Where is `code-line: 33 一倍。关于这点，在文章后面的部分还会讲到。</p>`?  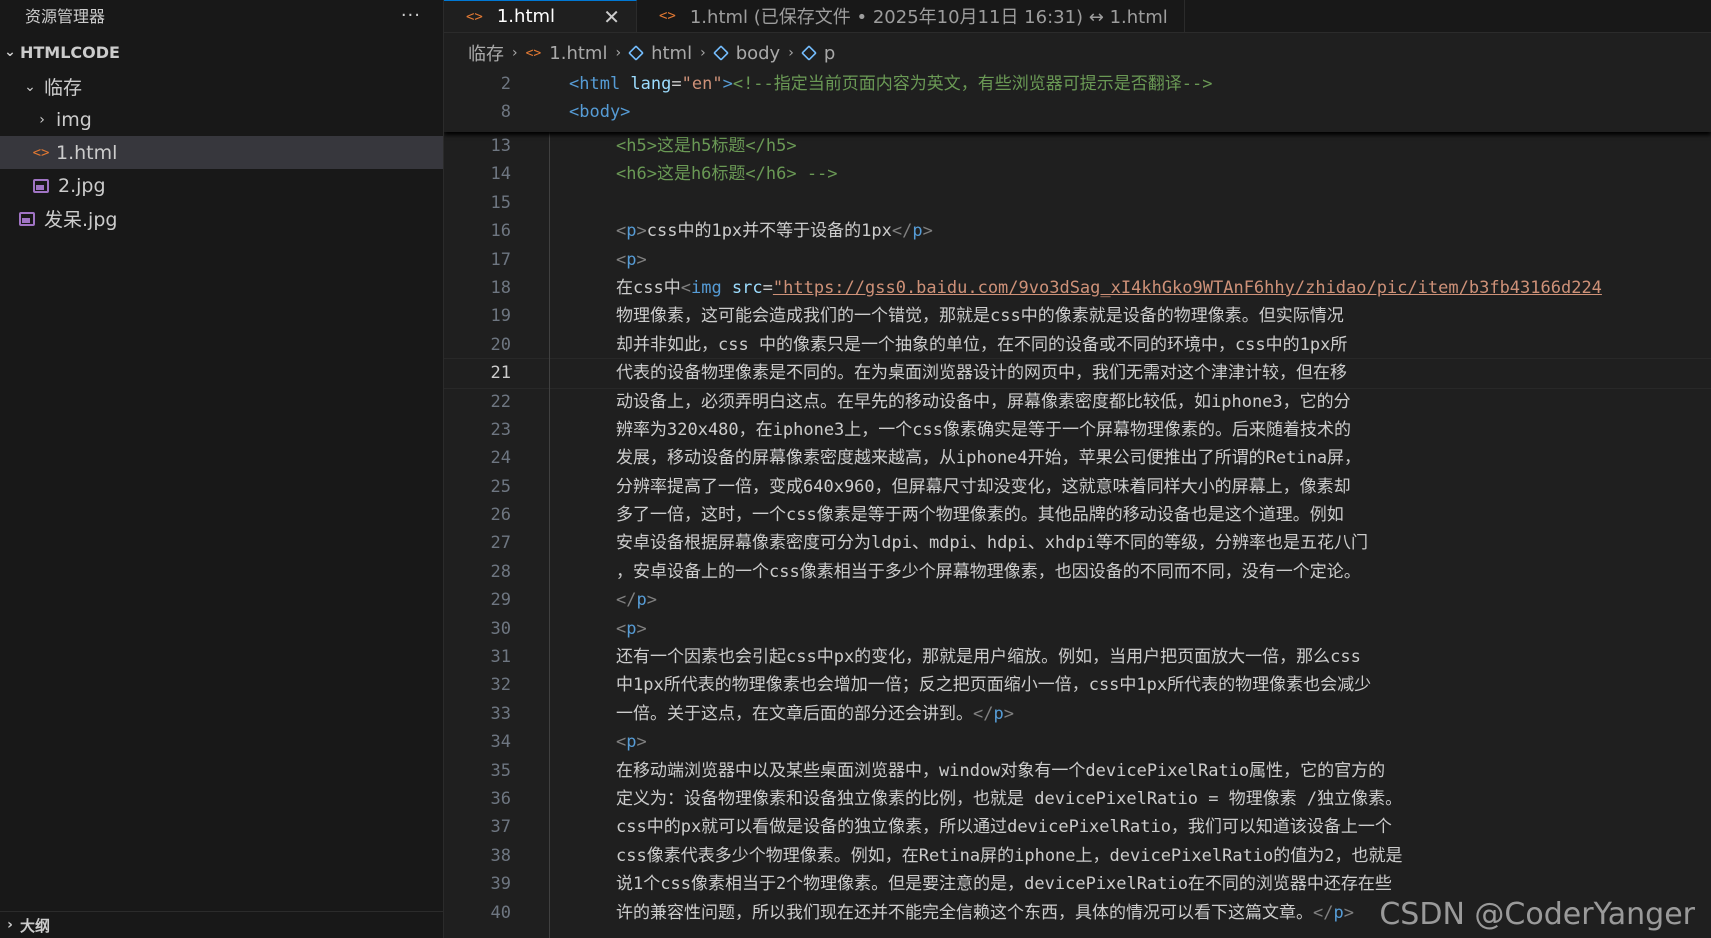 code-line: 33 一倍。关于这点，在文章后面的部分还会讲到。</p> is located at coordinates (1077, 714).